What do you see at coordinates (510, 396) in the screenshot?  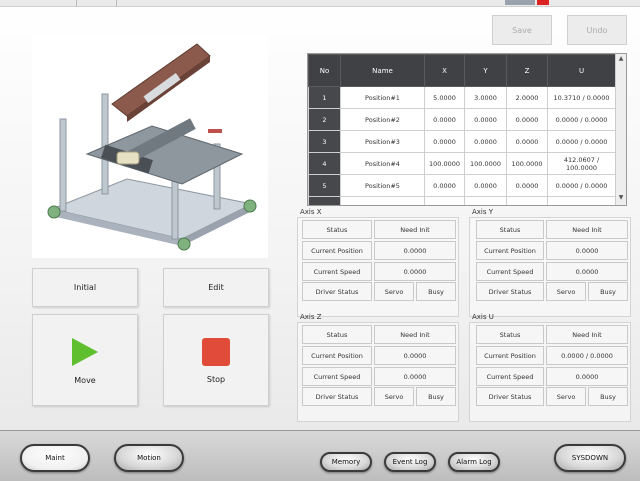 I see `axis-u-driver-label: Driver Status` at bounding box center [510, 396].